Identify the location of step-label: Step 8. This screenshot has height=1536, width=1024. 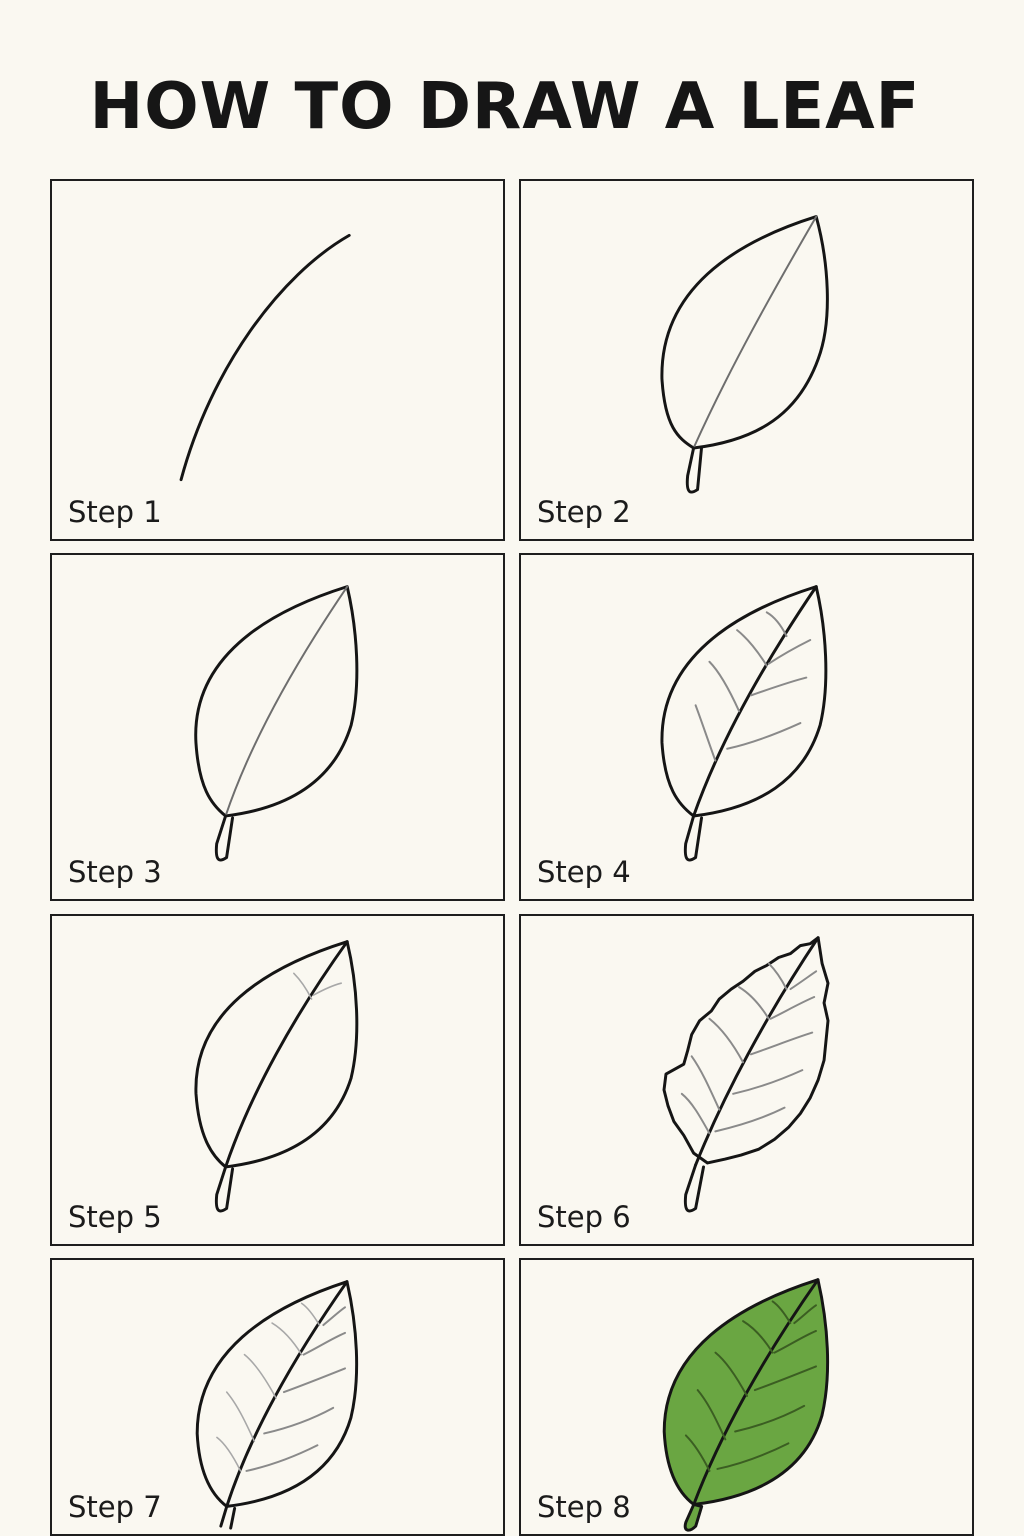
(584, 1507).